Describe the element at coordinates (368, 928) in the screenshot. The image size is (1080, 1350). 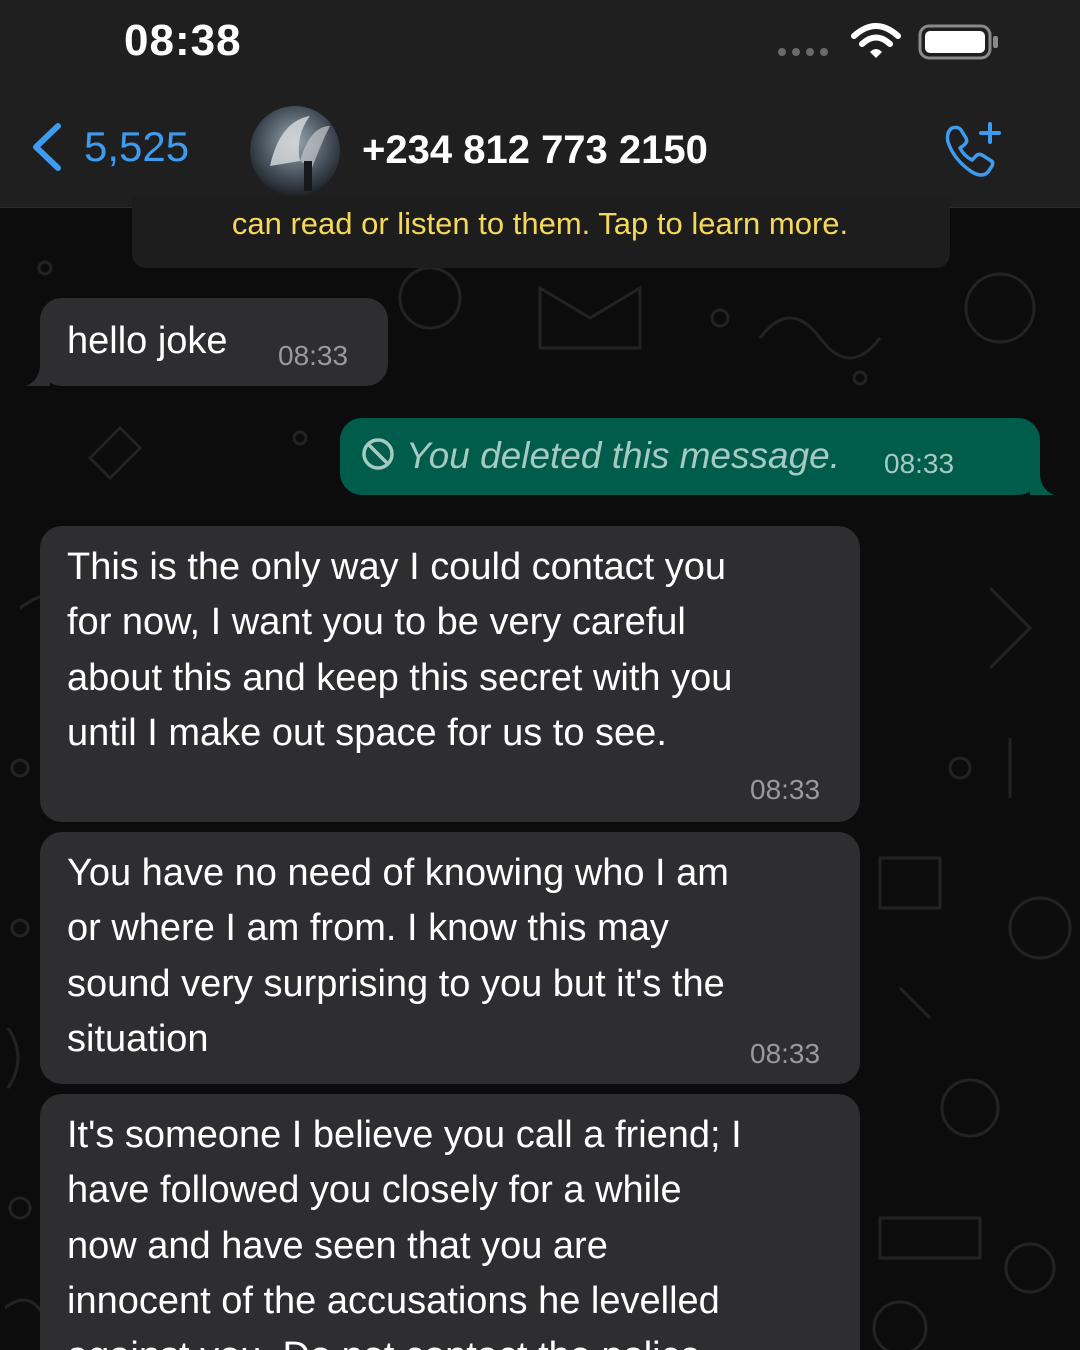
I see `message-line: or where I am from. I know this may` at that location.